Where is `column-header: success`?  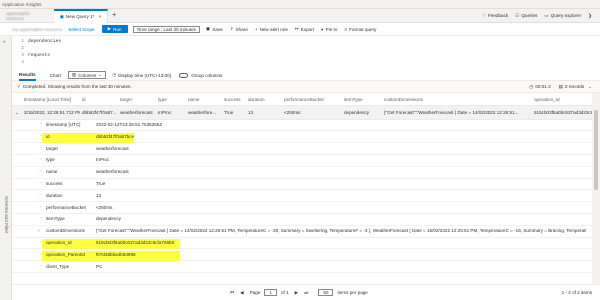 column-header: success is located at coordinates (234, 99).